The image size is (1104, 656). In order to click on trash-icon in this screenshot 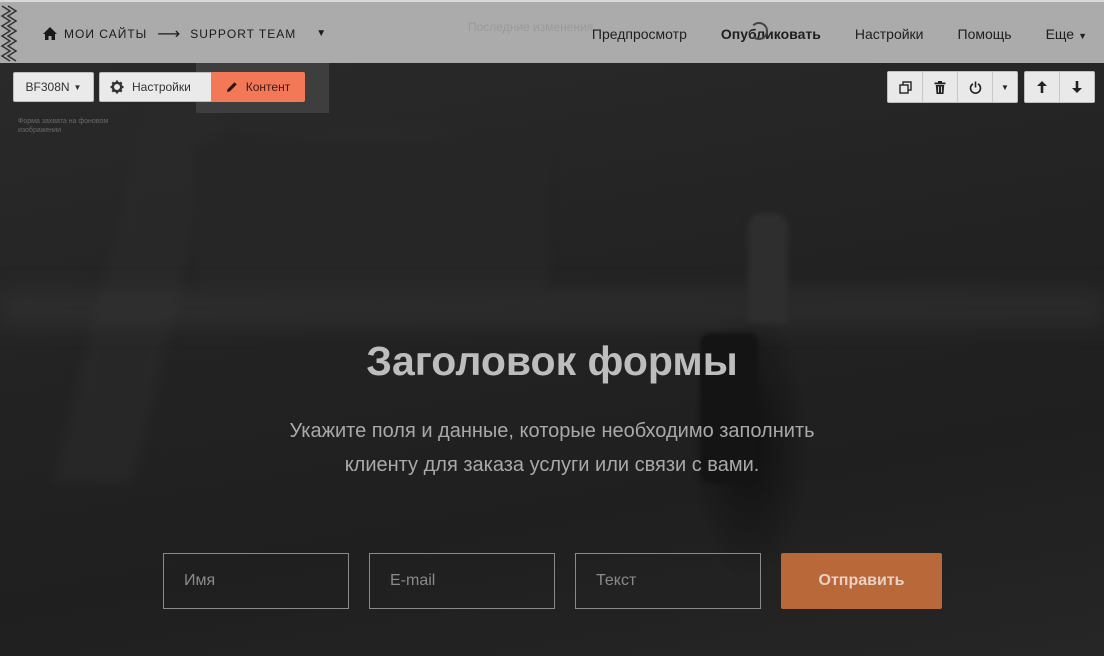, I will do `click(940, 87)`.